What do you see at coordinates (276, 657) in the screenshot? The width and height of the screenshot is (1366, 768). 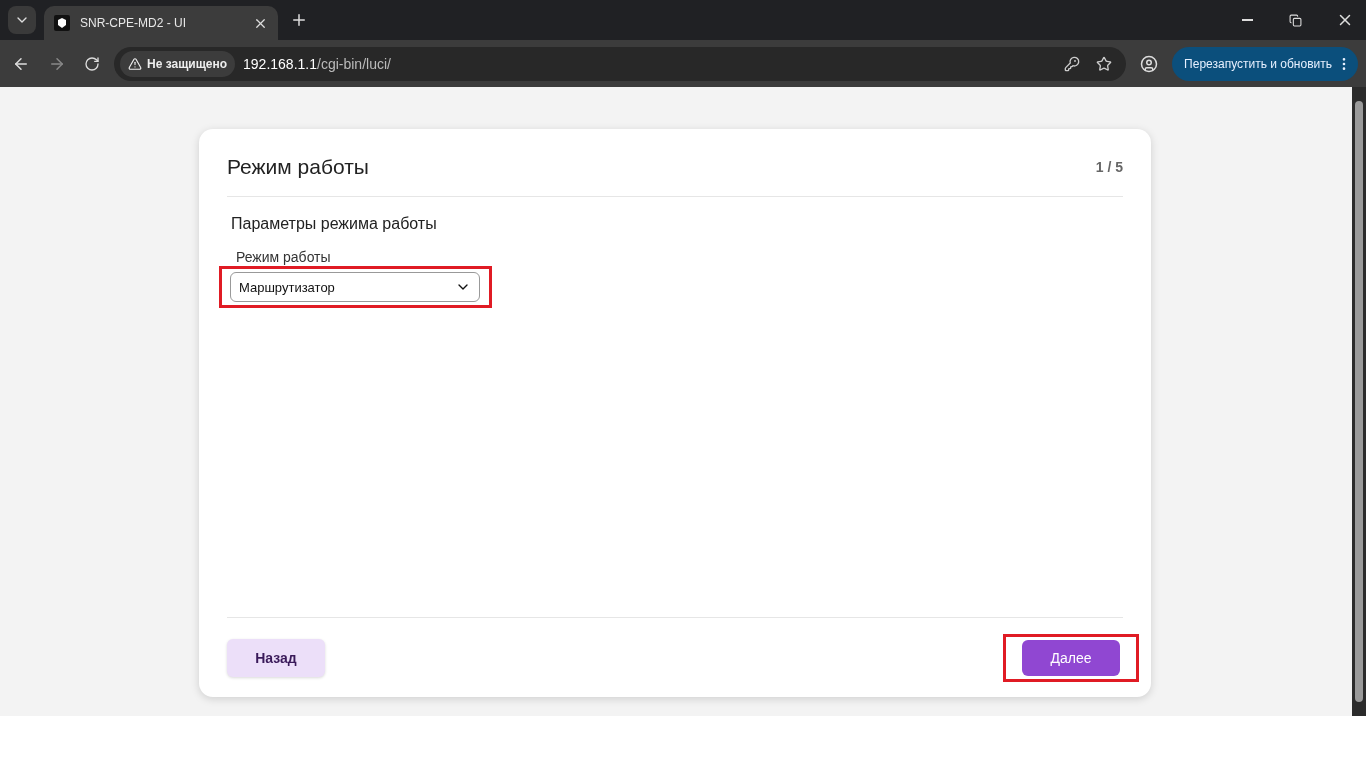 I see `back-button: Назад` at bounding box center [276, 657].